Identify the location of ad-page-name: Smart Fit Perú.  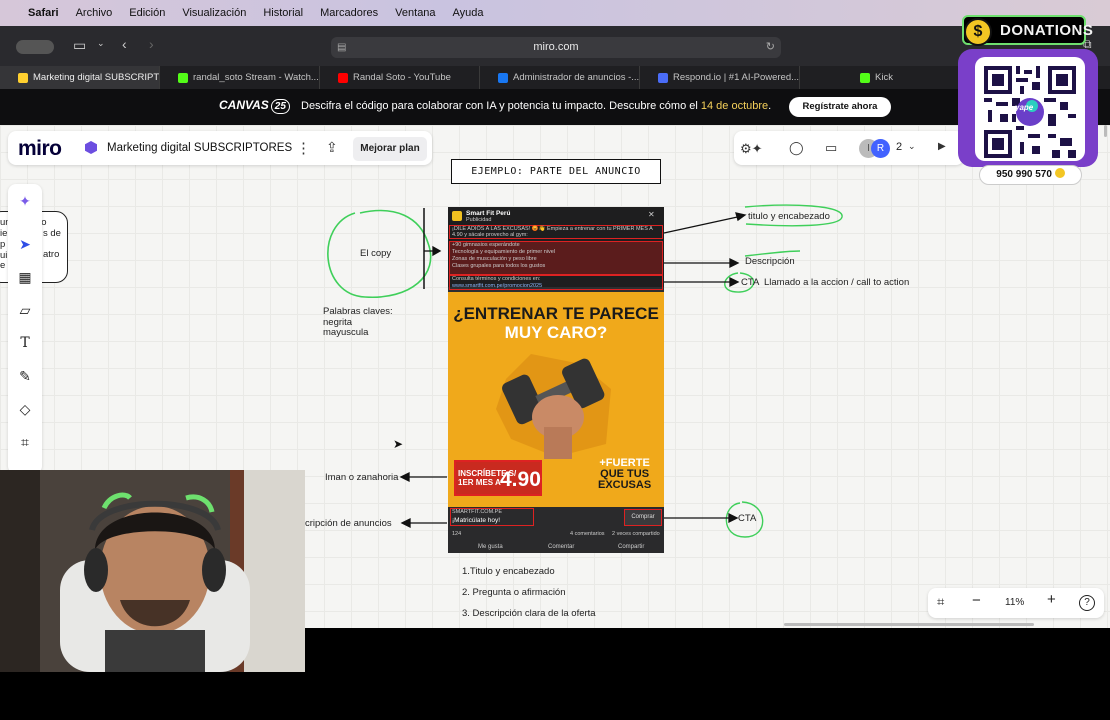
(488, 213).